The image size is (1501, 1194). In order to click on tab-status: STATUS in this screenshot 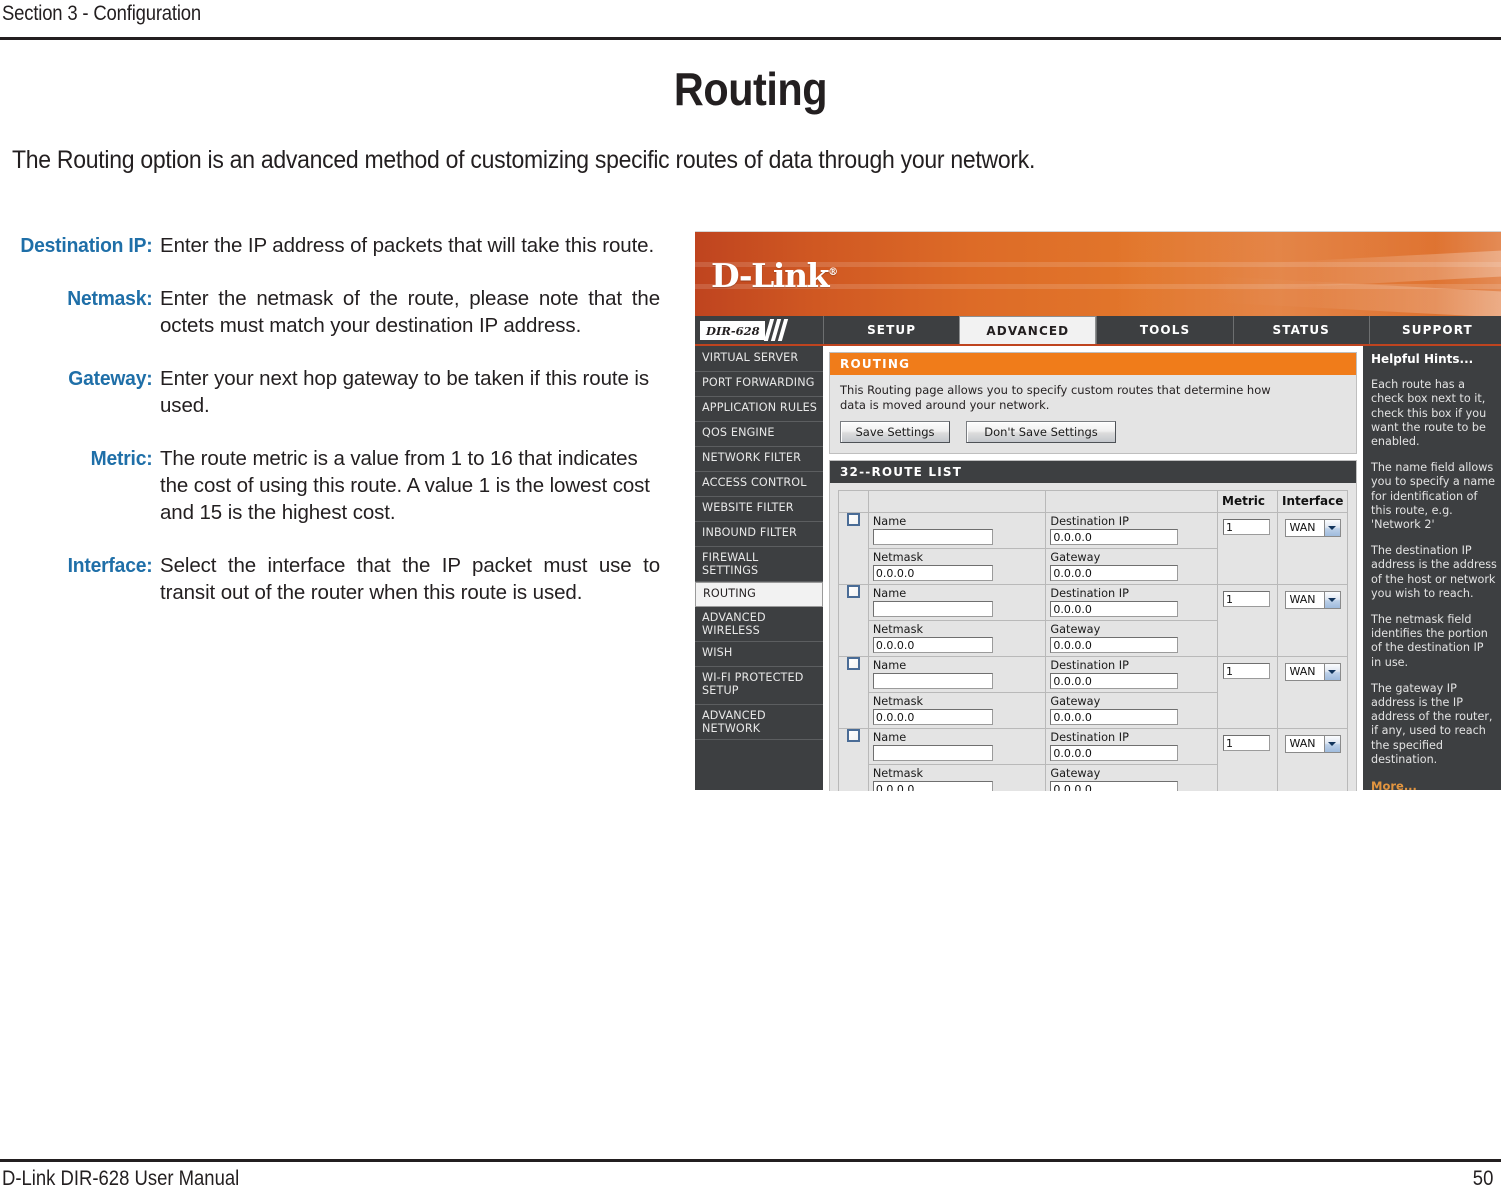, I will do `click(1300, 330)`.